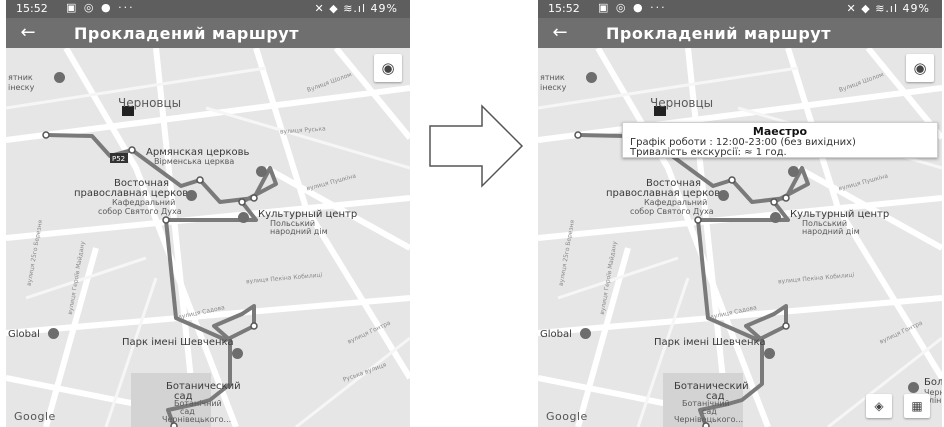  I want to click on directions-button: ◈, so click(879, 406).